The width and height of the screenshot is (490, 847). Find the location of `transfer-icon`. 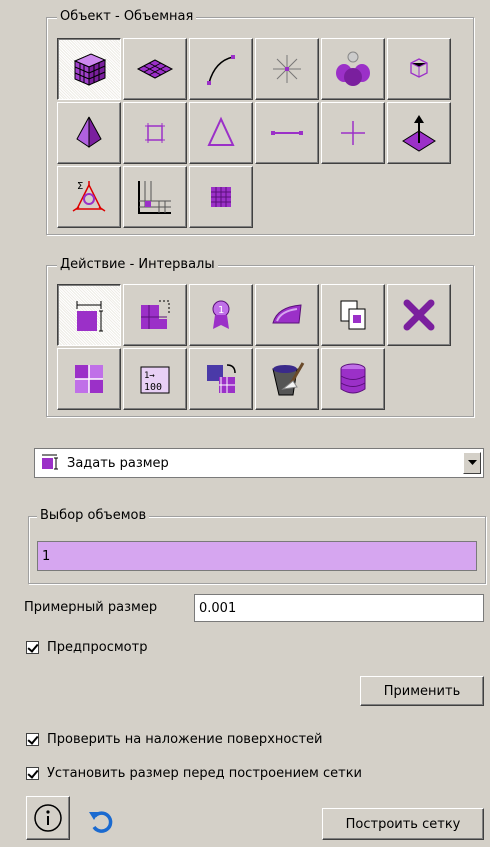

transfer-icon is located at coordinates (221, 379).